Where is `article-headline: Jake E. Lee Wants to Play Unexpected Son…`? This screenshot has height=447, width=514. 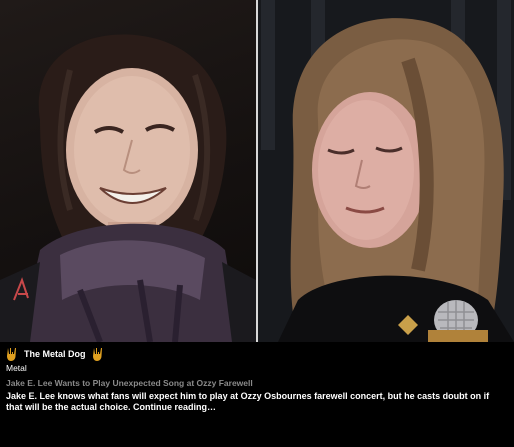 article-headline: Jake E. Lee Wants to Play Unexpected Son… is located at coordinates (129, 383).